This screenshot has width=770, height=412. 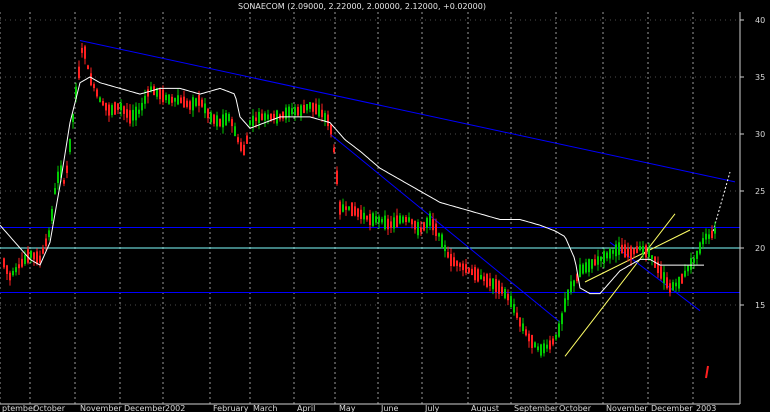 What do you see at coordinates (672, 408) in the screenshot?
I see `x-tick-label: December` at bounding box center [672, 408].